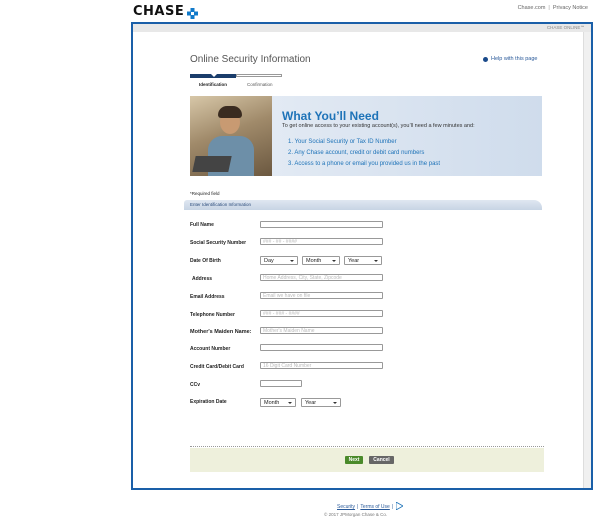 The width and height of the screenshot is (600, 520). I want to click on phone-input: ### - ### - ####, so click(321, 313).